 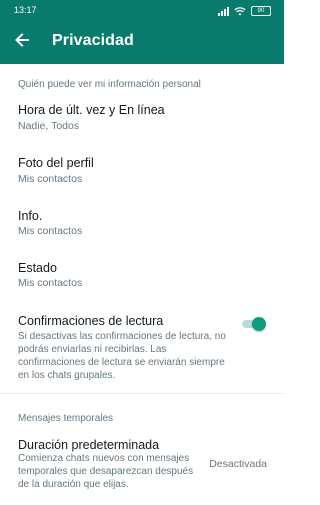 What do you see at coordinates (142, 11) in the screenshot?
I see `status-bar: 13:17 90` at bounding box center [142, 11].